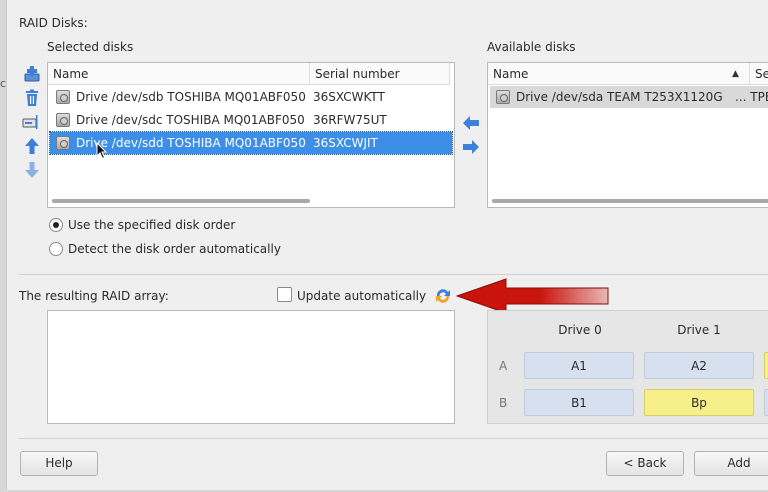 The height and width of the screenshot is (492, 768). I want to click on disk-serial: 36RFW75UT, so click(350, 120).